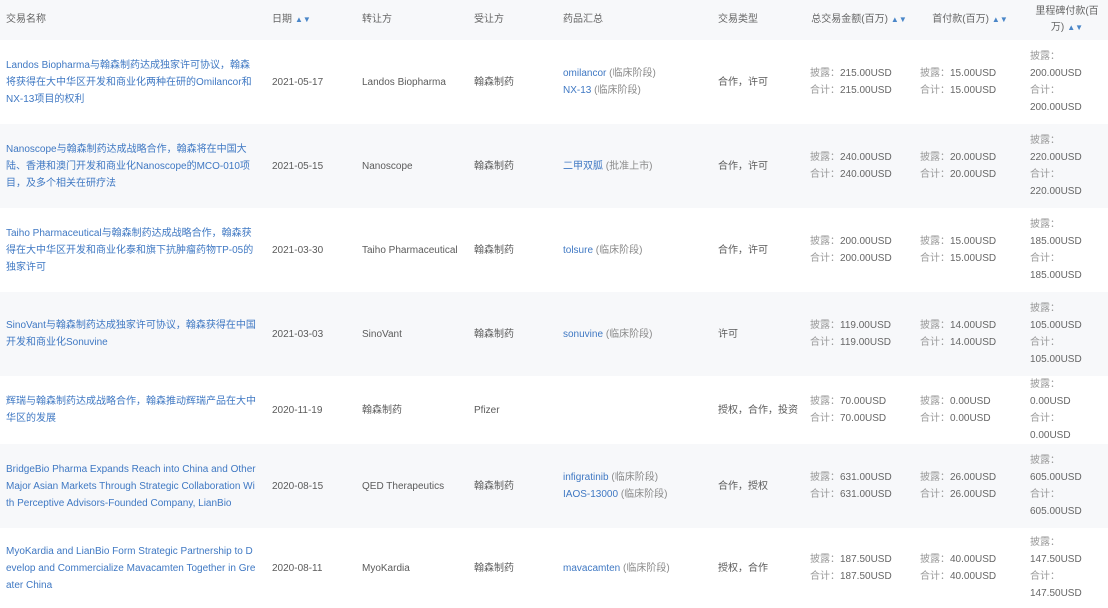 The height and width of the screenshot is (608, 1108). I want to click on product-cell: mavacamten (临床阶段), so click(634, 568).